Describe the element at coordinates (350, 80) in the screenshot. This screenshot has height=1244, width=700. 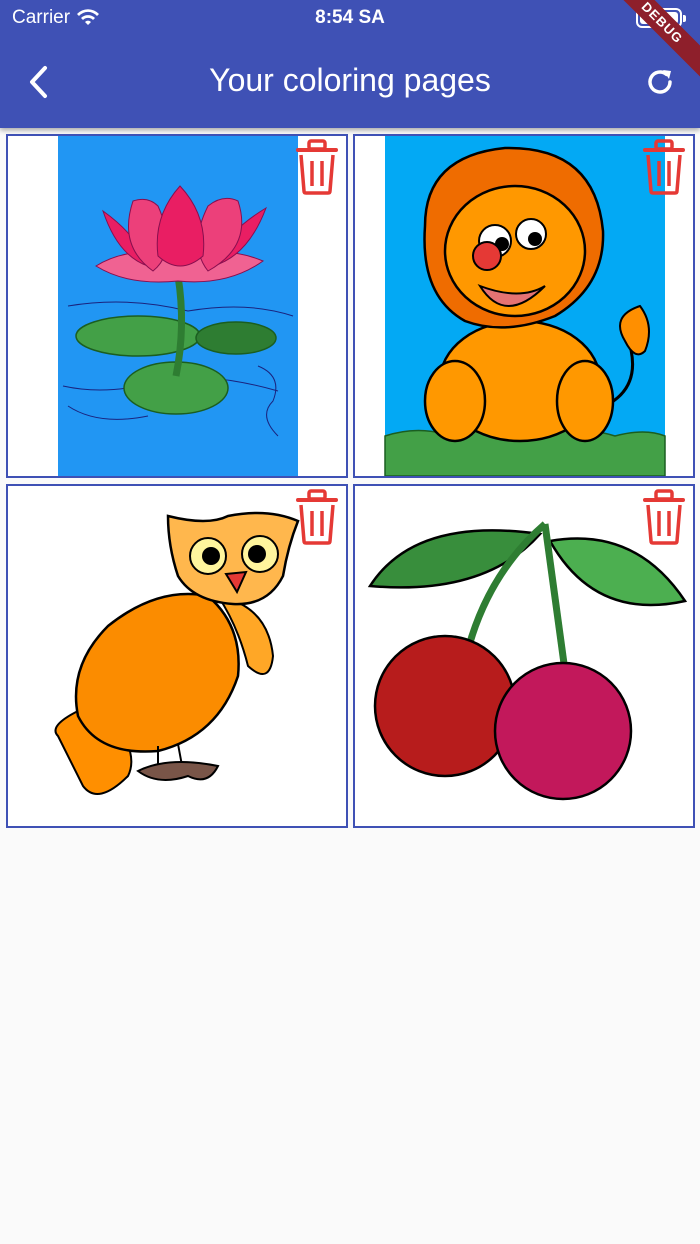
I see `page-title: Your coloring pages` at that location.